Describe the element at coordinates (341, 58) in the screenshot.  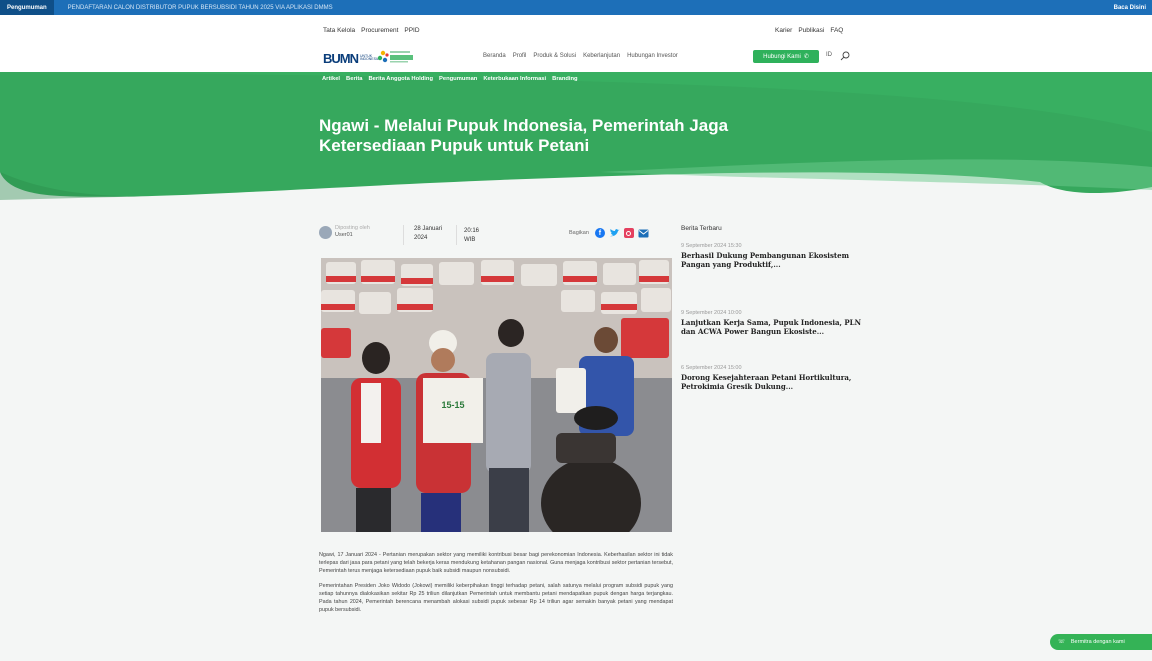
I see `bumn-logo-text: BUMN` at that location.